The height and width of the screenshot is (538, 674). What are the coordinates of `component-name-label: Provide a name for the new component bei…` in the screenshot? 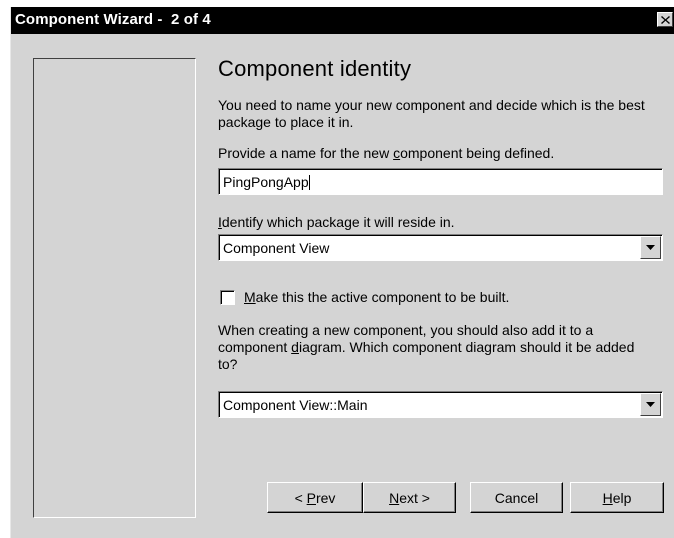 It's located at (386, 153).